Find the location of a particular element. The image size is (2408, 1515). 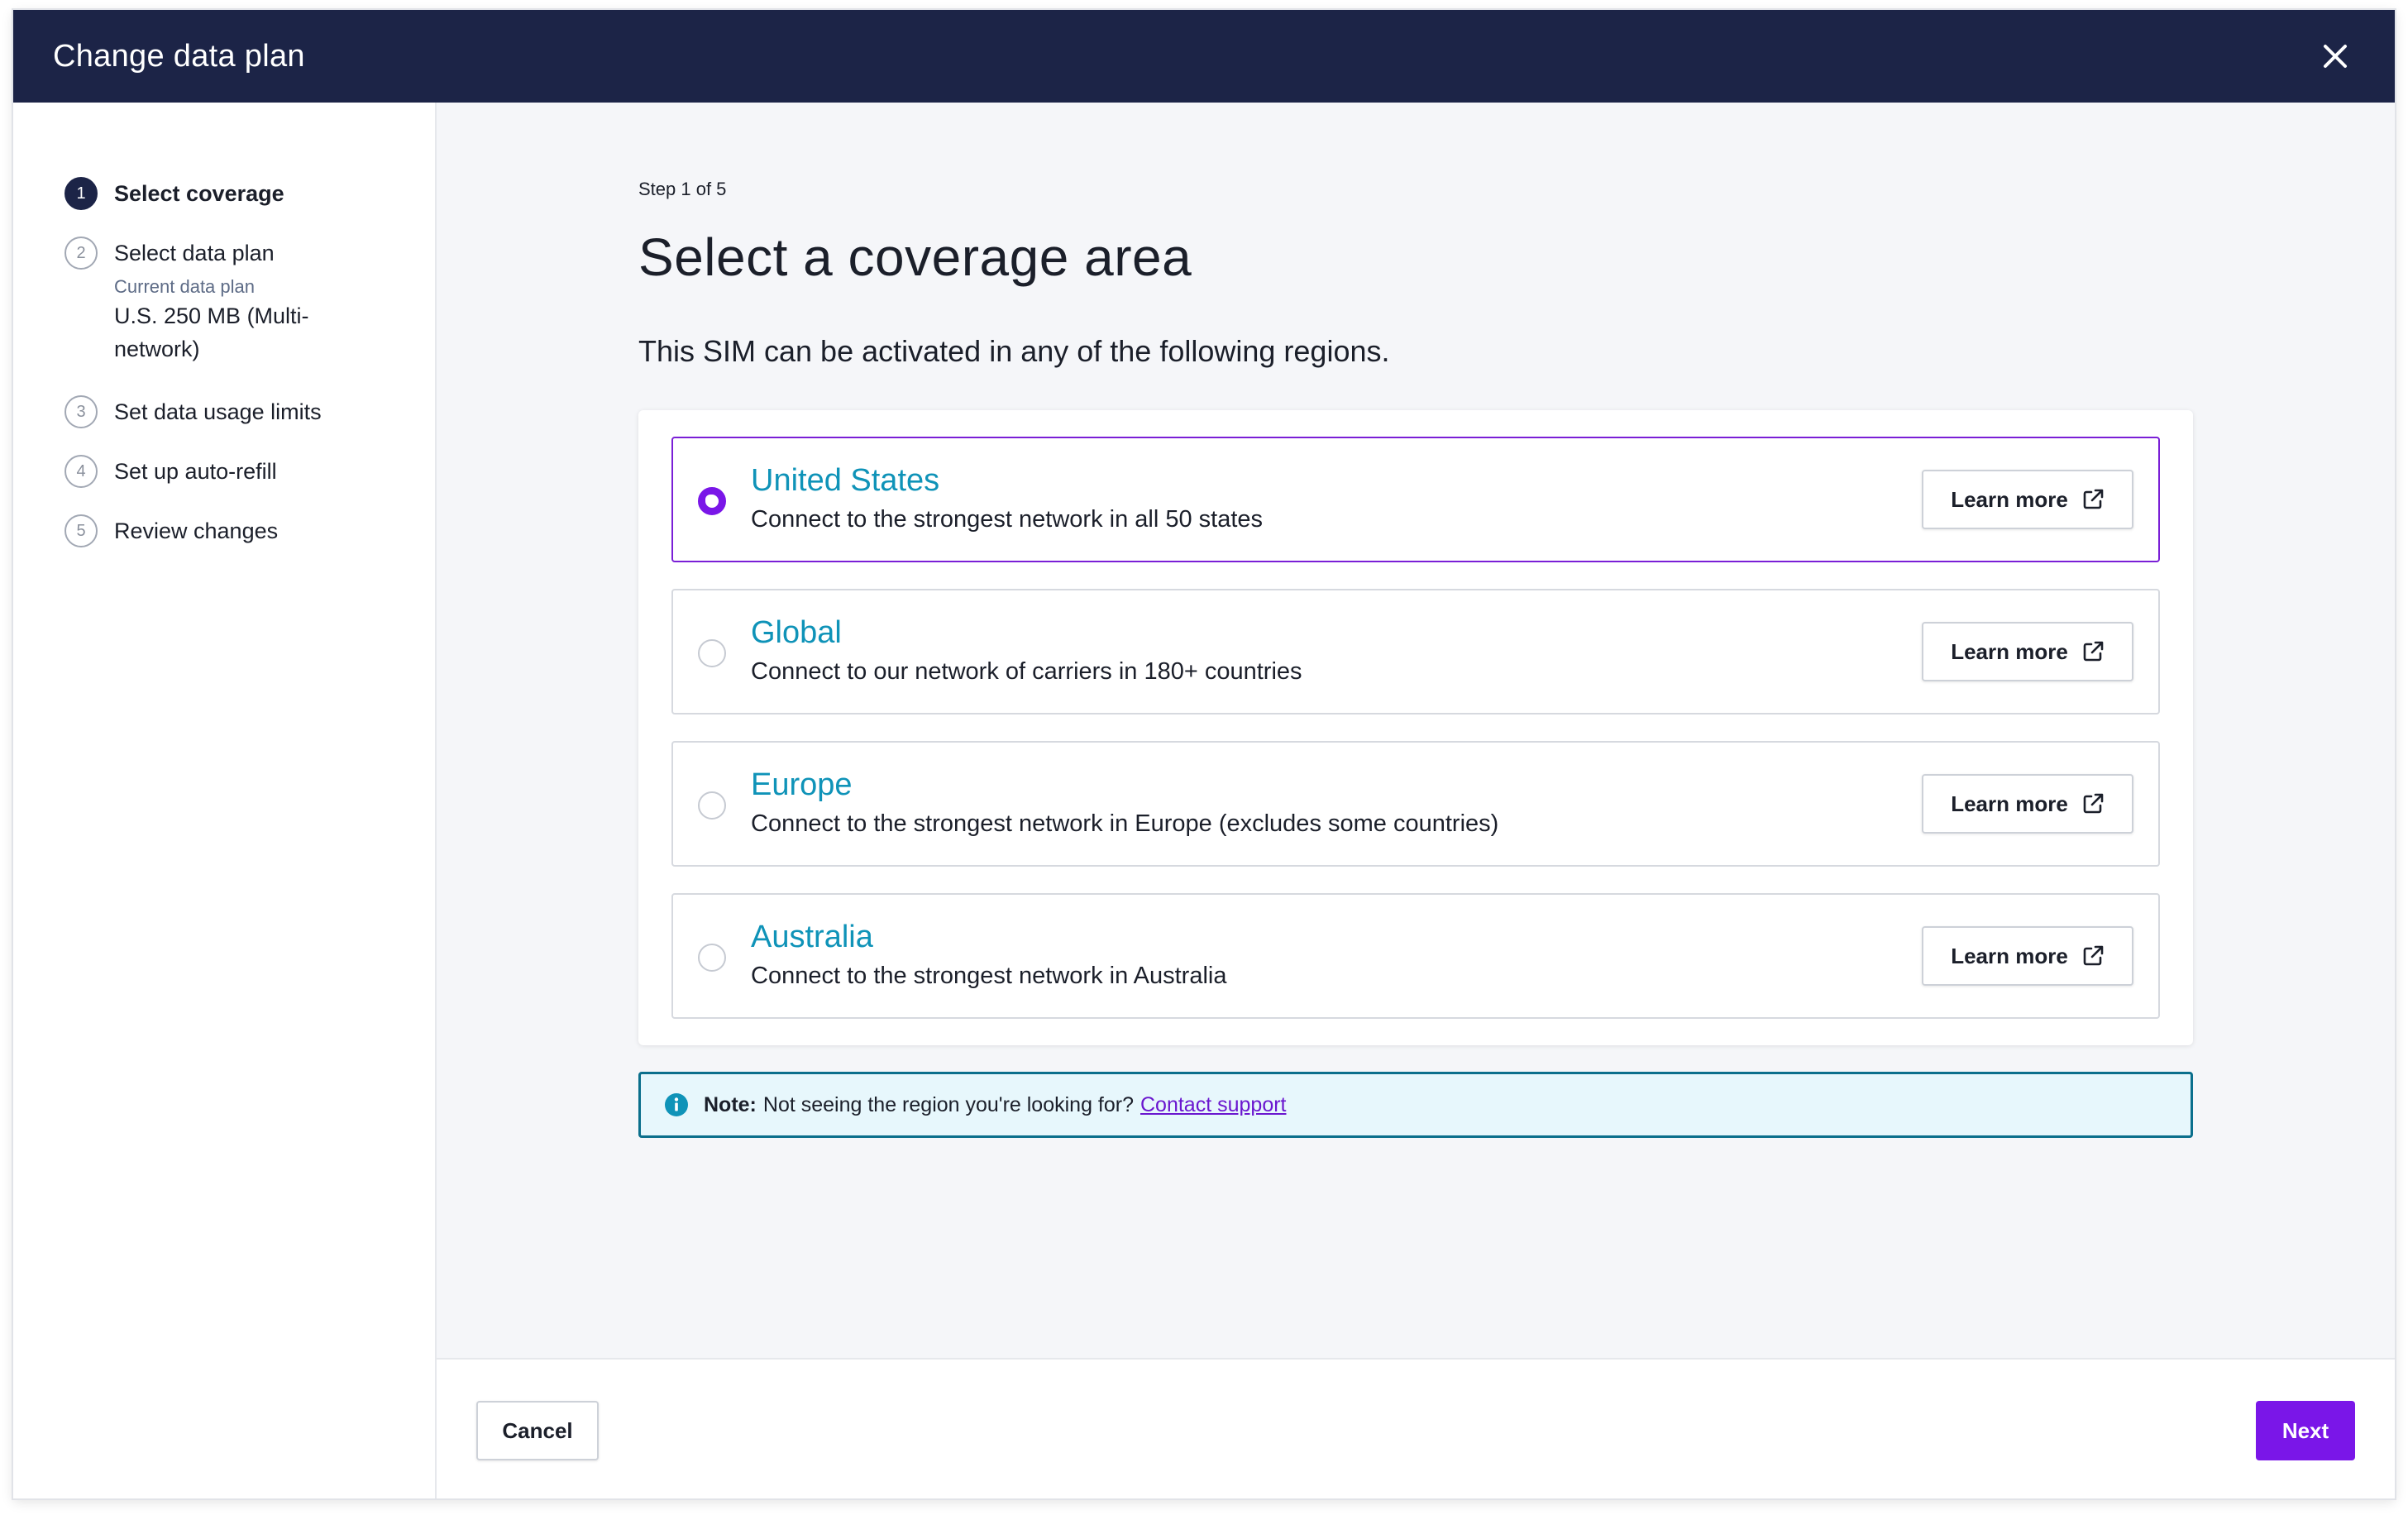

step-label: Select data plan is located at coordinates (194, 253).